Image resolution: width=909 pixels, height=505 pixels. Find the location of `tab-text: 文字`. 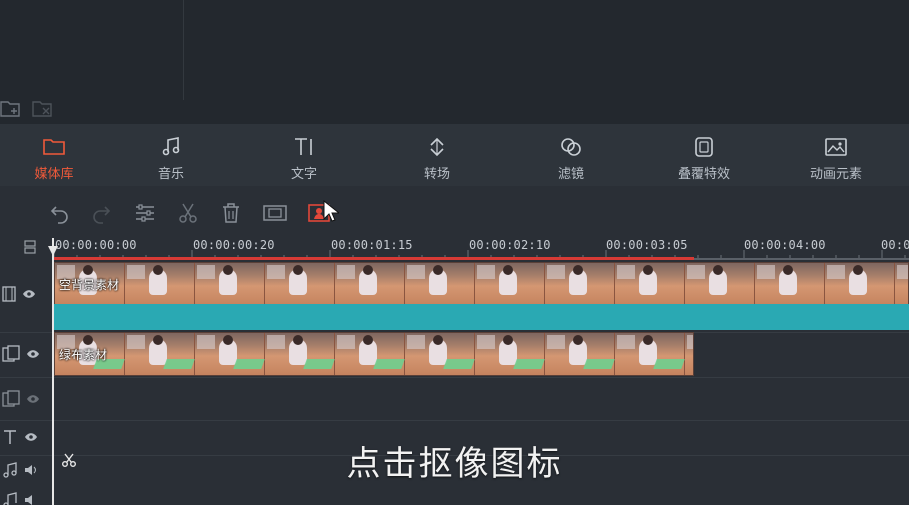

tab-text: 文字 is located at coordinates (304, 155).